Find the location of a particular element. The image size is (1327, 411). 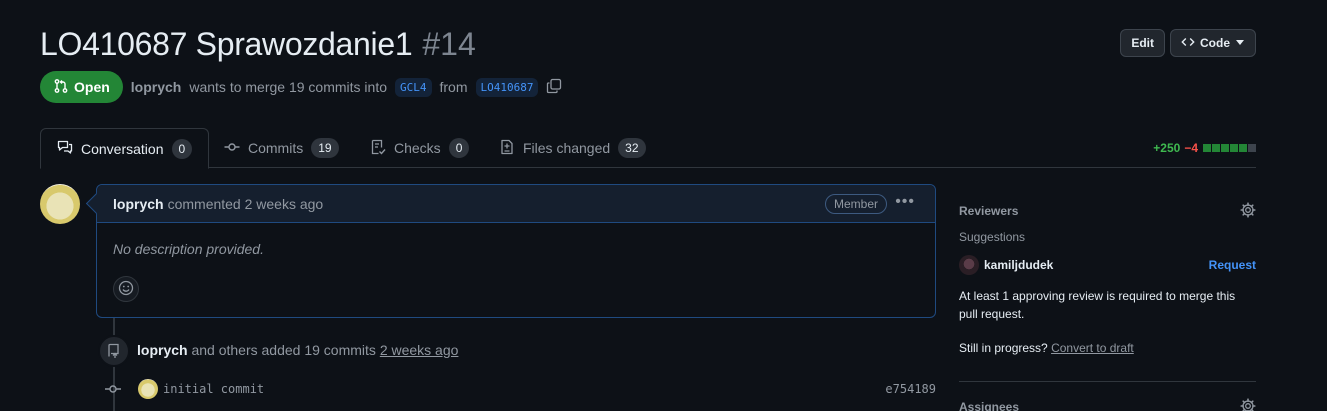

tab-files-changed: Files changed 32 is located at coordinates (572, 148).